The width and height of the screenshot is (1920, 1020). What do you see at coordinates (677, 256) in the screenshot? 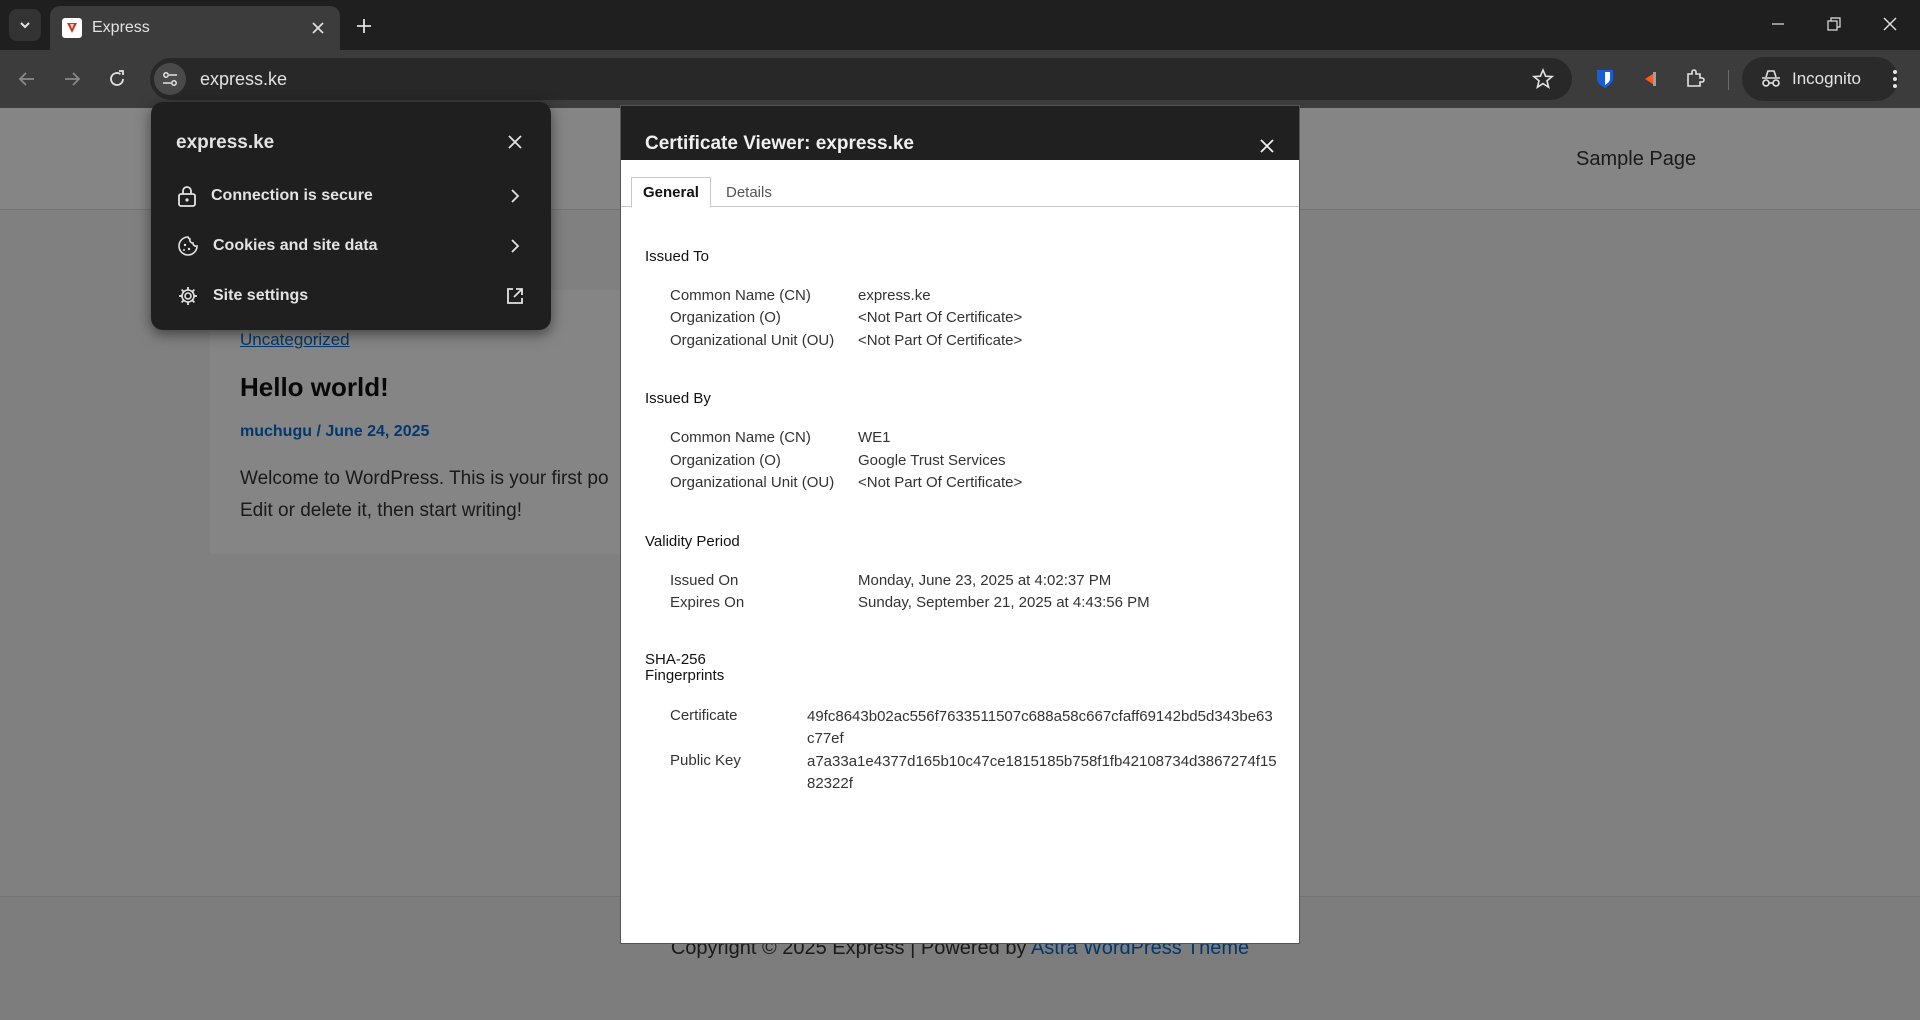
I see `issued-to-heading: Issued To` at bounding box center [677, 256].